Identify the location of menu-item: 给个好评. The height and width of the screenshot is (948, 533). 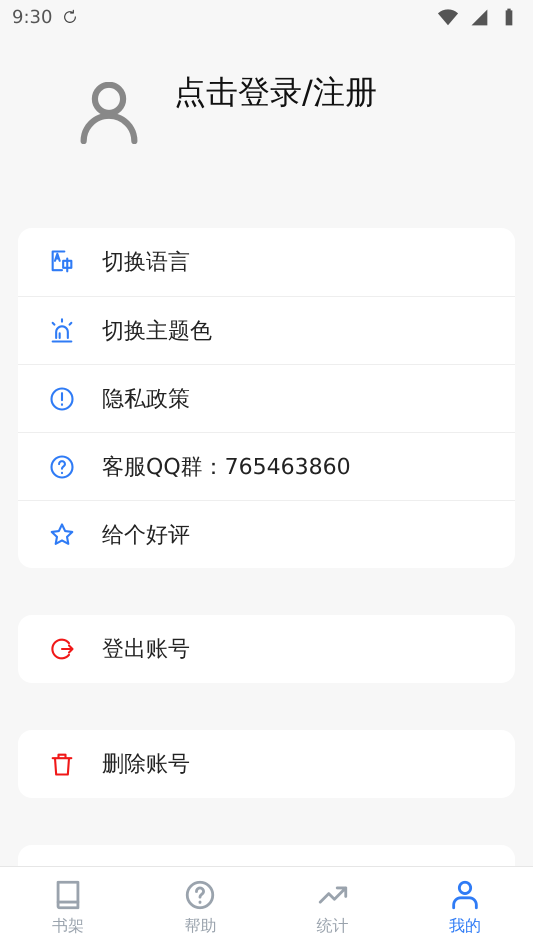
(266, 534).